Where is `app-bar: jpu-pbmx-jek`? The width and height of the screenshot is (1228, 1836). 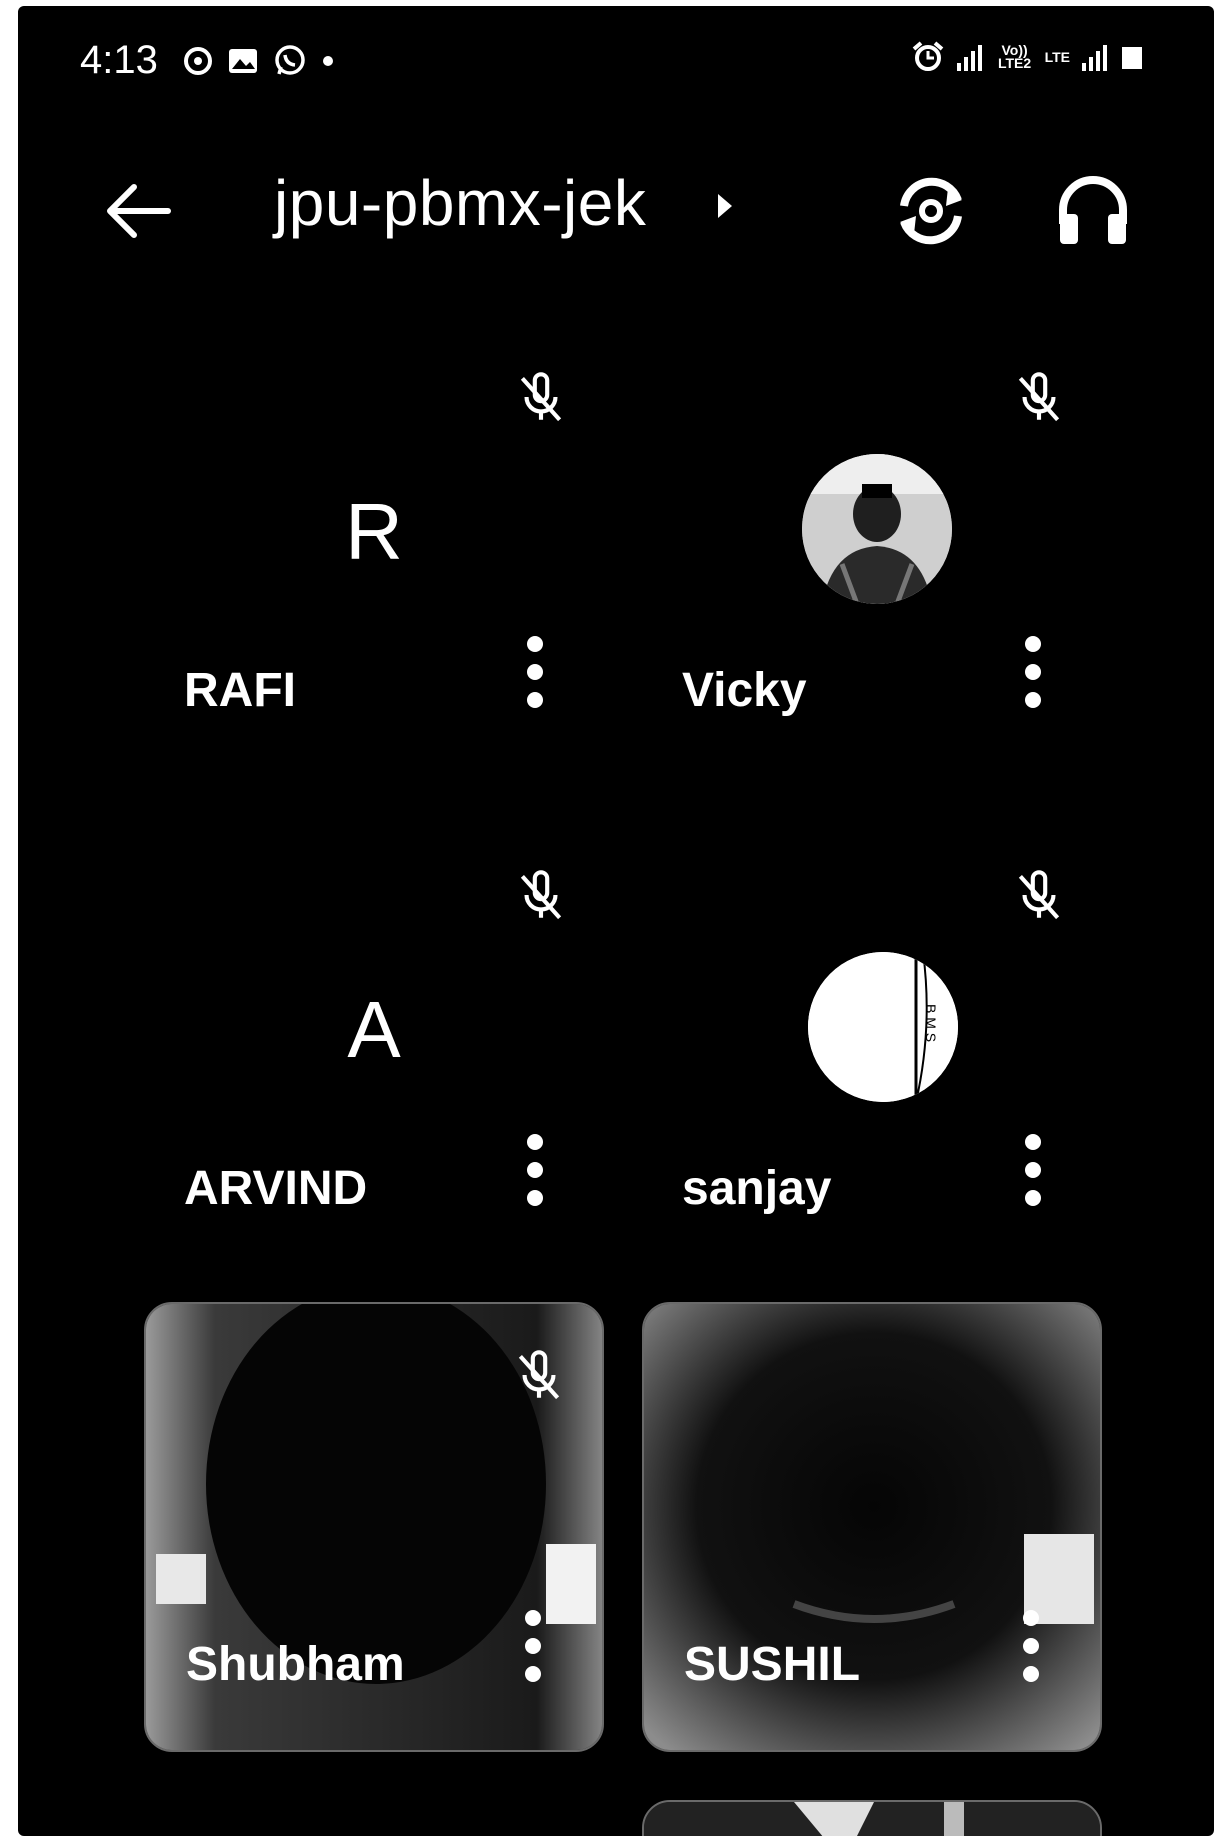 app-bar: jpu-pbmx-jek is located at coordinates (616, 206).